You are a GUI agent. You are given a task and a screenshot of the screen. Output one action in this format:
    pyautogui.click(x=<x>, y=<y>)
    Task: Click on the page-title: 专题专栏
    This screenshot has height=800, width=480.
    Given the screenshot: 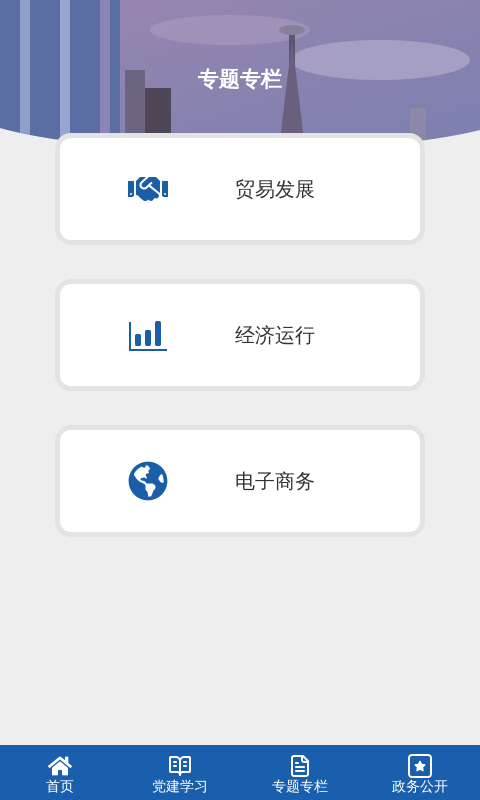 What is the action you would take?
    pyautogui.click(x=240, y=79)
    